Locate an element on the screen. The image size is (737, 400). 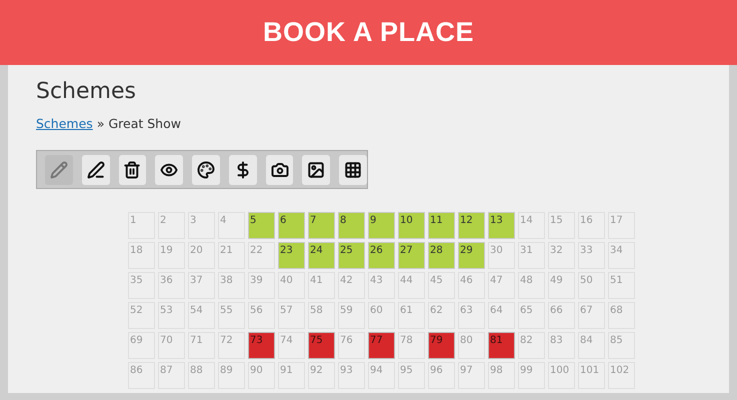
seat: 94 is located at coordinates (381, 375).